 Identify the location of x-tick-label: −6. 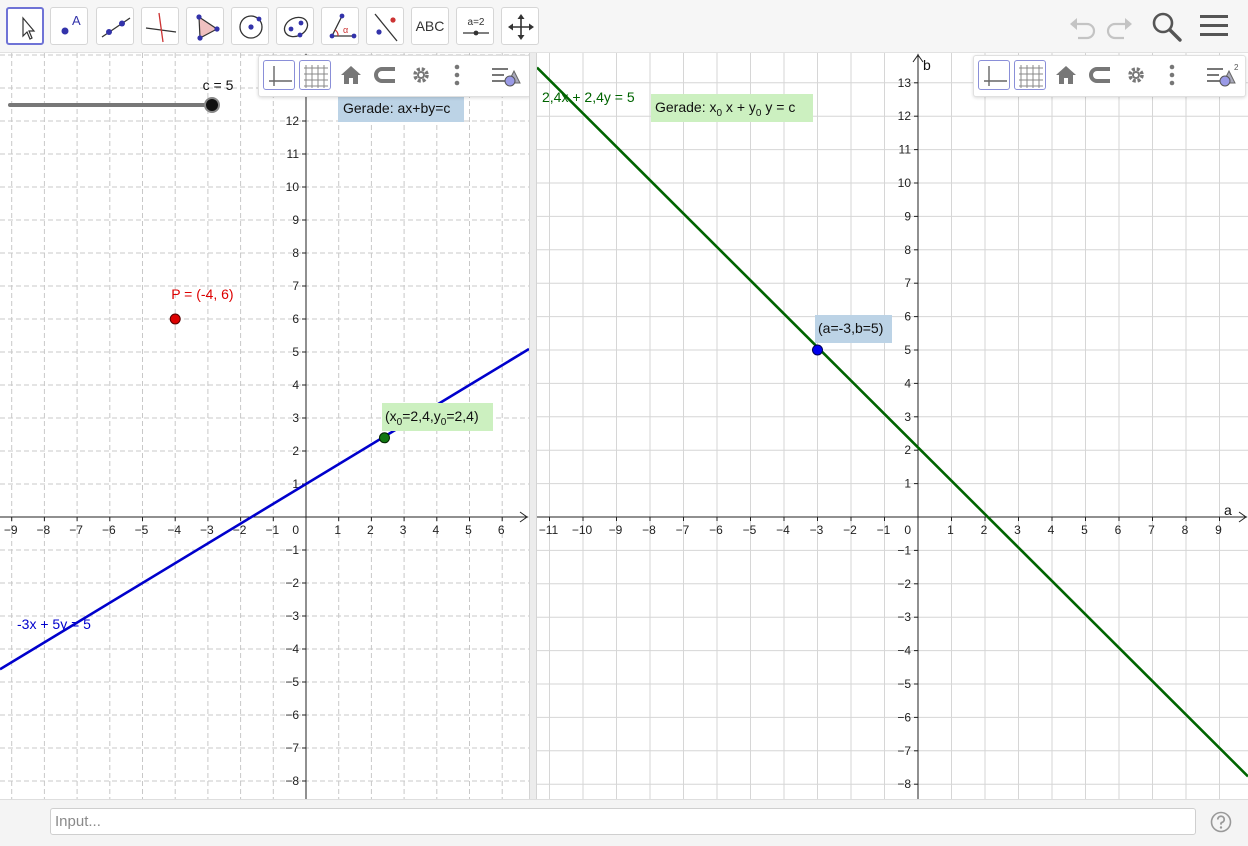
(716, 530).